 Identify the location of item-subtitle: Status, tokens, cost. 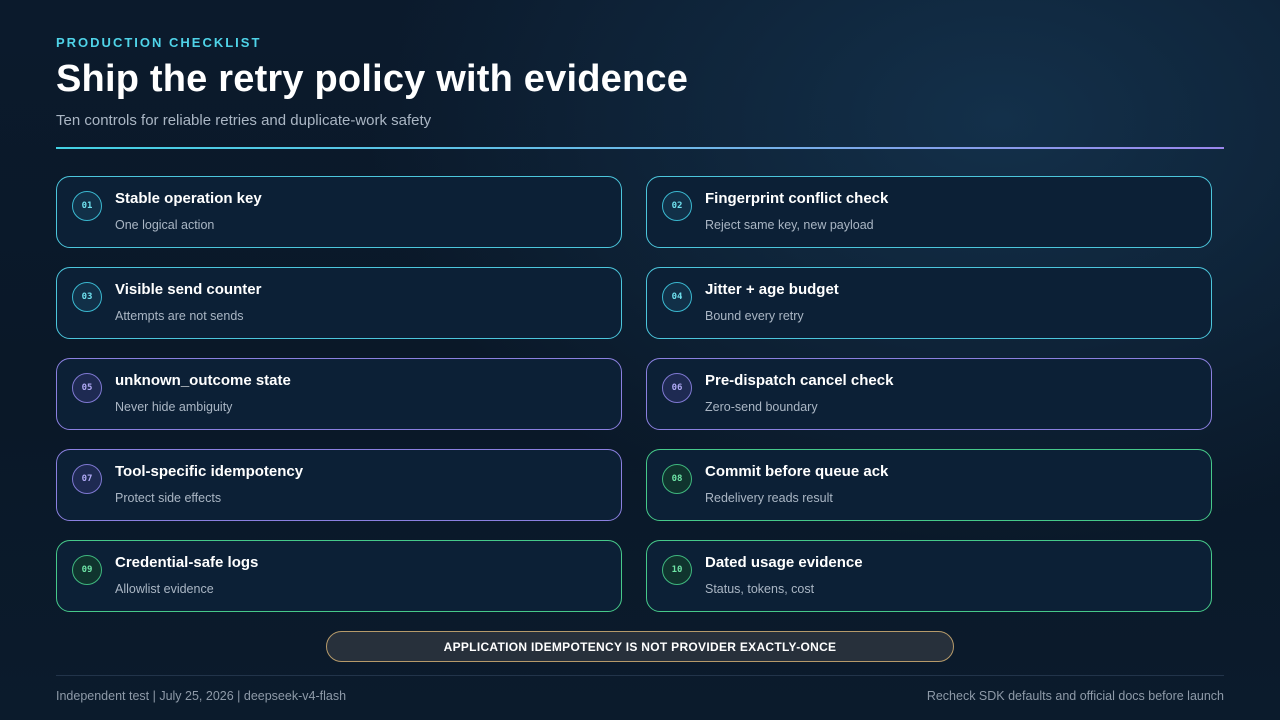
(760, 589).